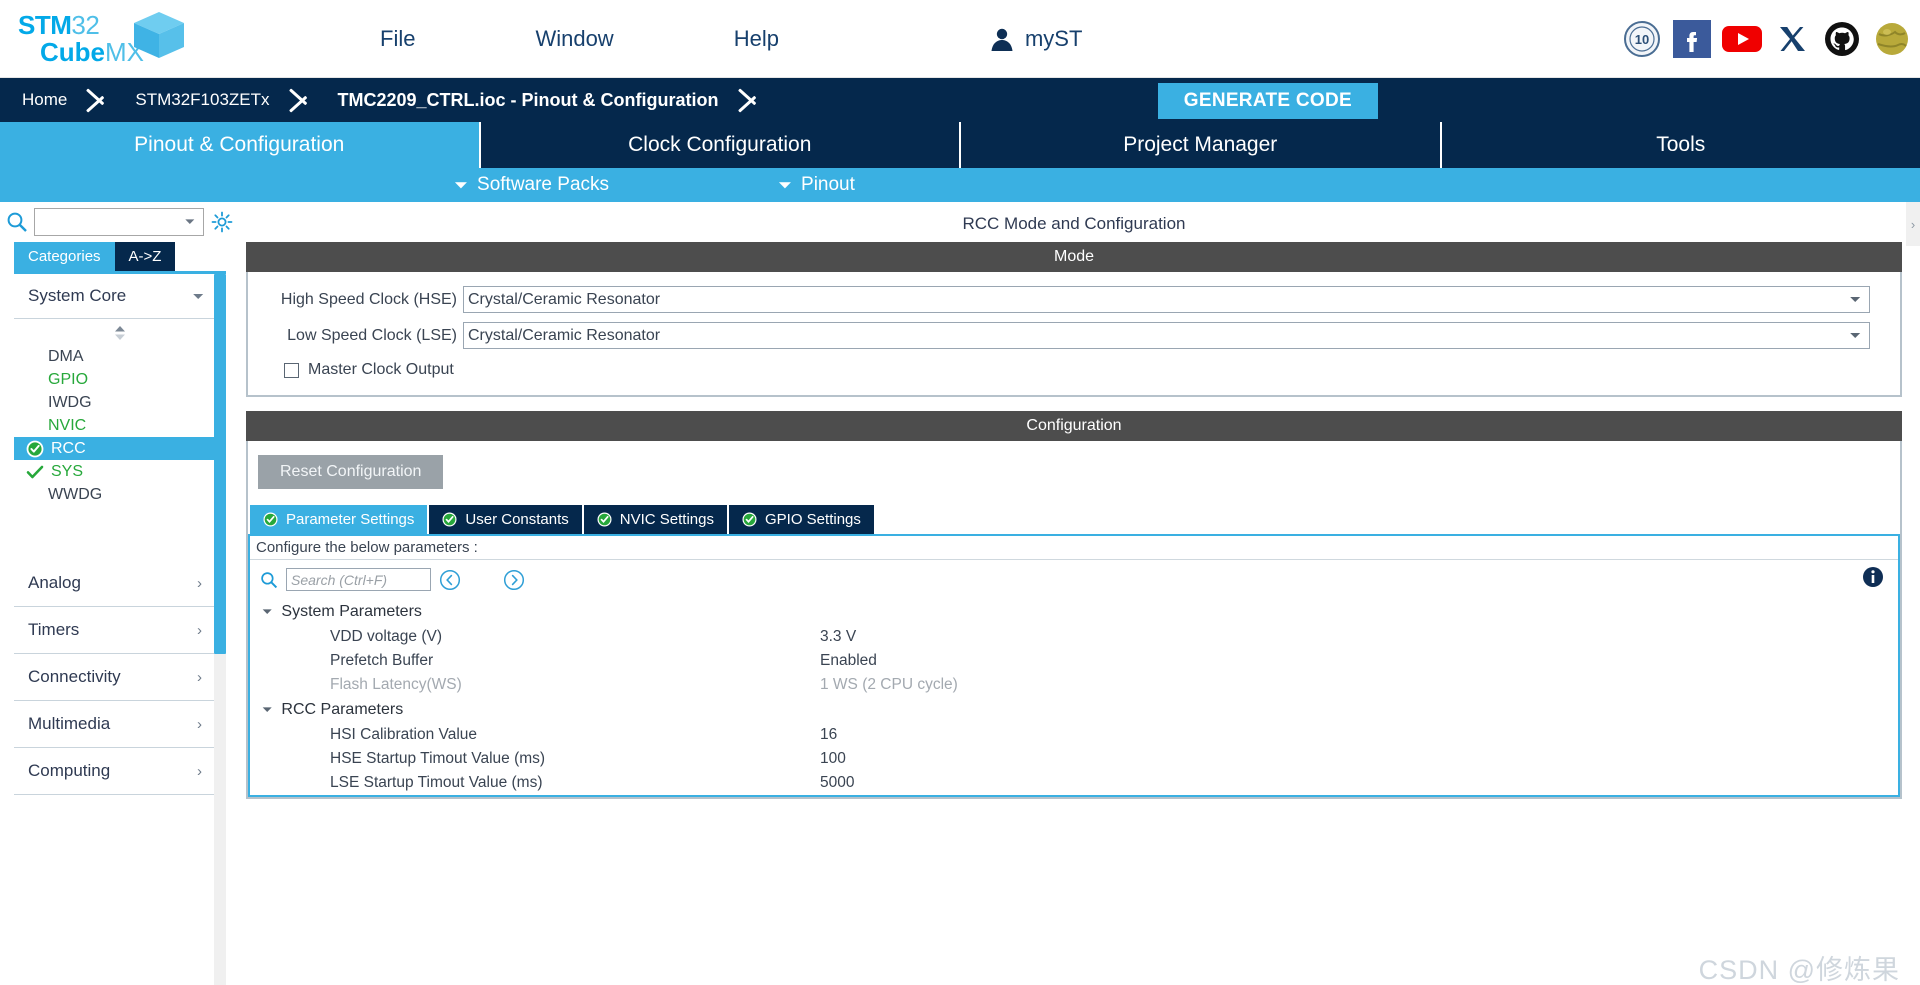 The width and height of the screenshot is (1920, 985). Describe the element at coordinates (813, 519) in the screenshot. I see `tab-label: GPIO Settings` at that location.